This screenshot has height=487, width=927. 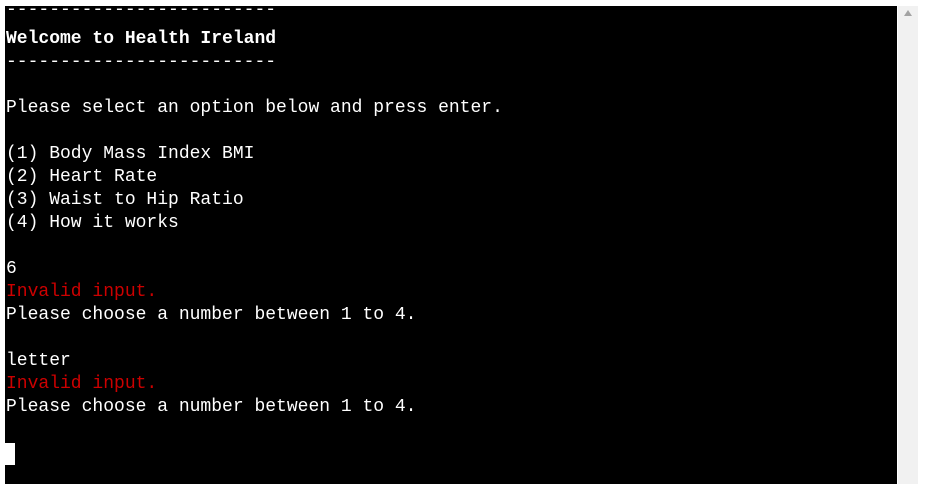 I want to click on rule-bottom: -------------------------, so click(x=141, y=62).